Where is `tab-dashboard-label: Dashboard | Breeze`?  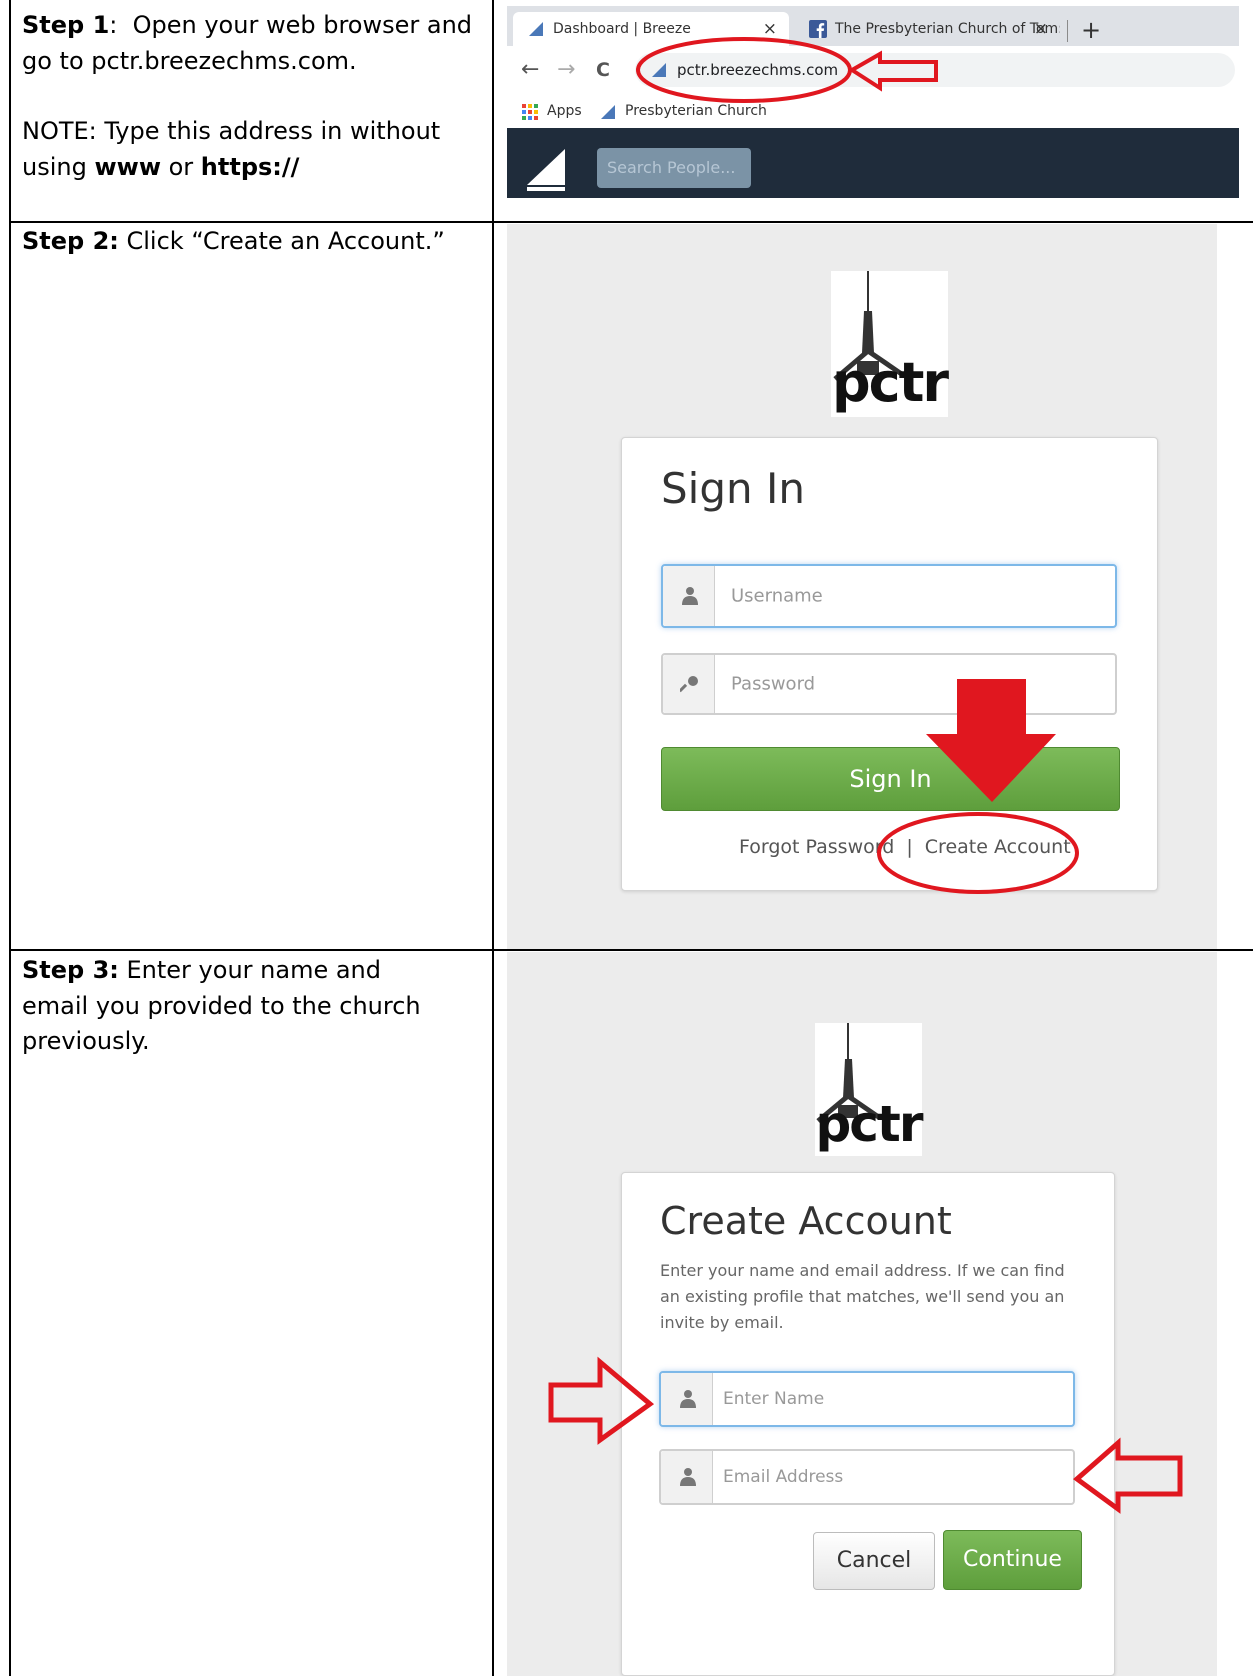 tab-dashboard-label: Dashboard | Breeze is located at coordinates (622, 29).